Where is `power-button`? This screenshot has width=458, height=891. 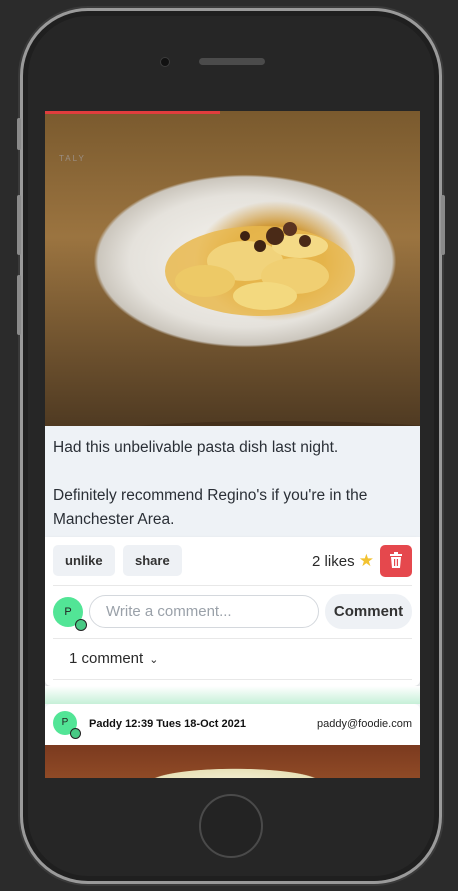 power-button is located at coordinates (443, 225).